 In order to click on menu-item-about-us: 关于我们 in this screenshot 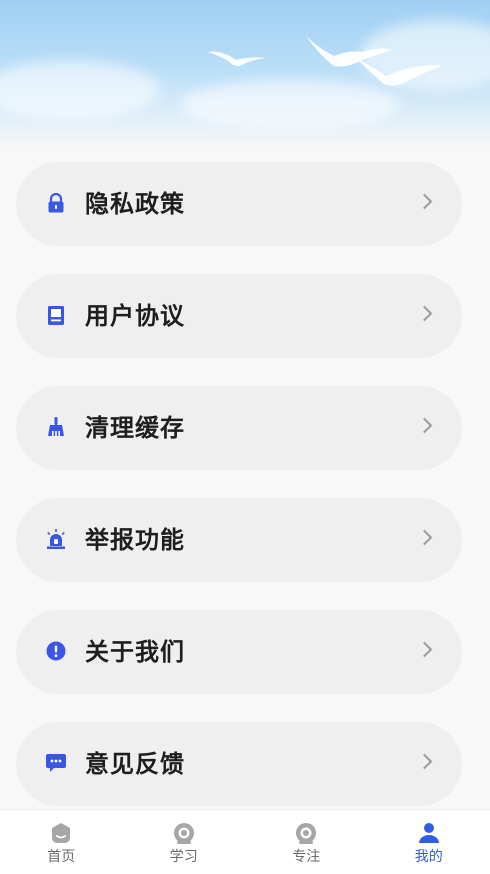, I will do `click(239, 652)`.